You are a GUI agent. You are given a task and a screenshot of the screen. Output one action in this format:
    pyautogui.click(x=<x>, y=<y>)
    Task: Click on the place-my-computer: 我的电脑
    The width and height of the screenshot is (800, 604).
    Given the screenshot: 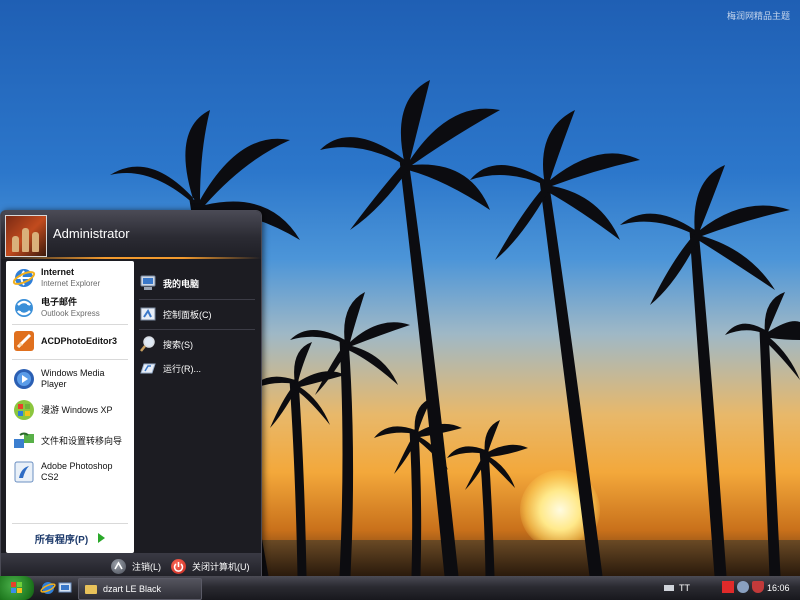 What is the action you would take?
    pyautogui.click(x=198, y=283)
    